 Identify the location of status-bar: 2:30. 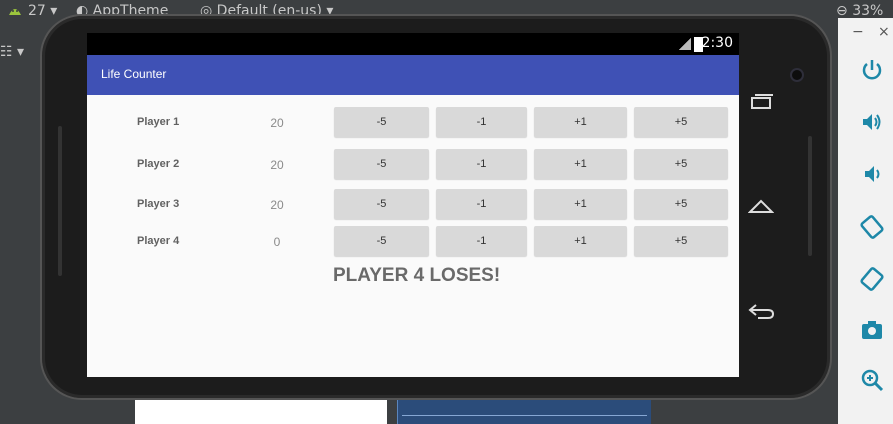
(413, 44).